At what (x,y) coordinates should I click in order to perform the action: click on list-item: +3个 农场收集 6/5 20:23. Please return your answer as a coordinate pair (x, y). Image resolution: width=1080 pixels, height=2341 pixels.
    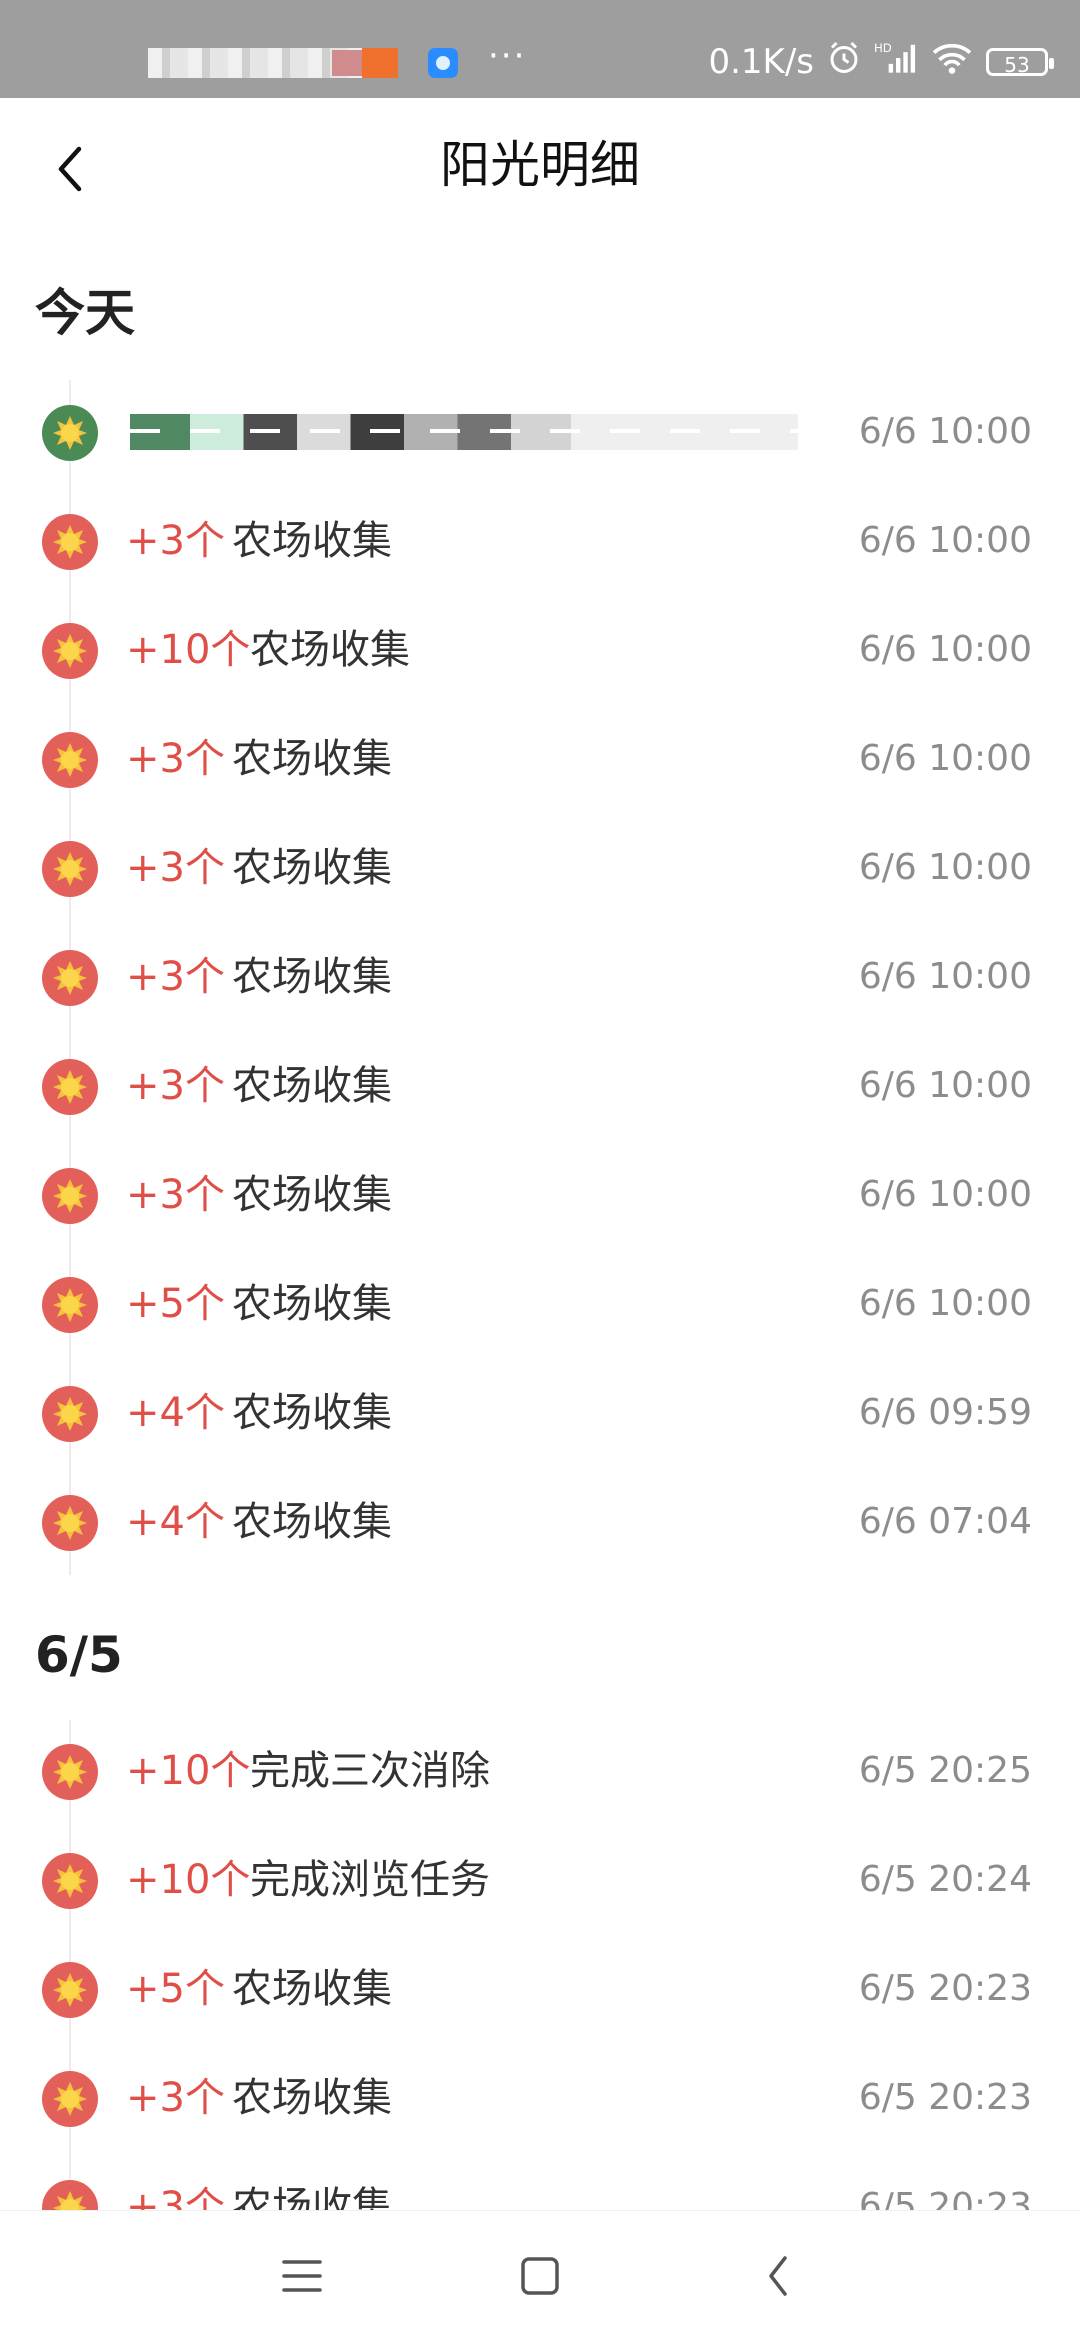
    Looking at the image, I should click on (540, 2098).